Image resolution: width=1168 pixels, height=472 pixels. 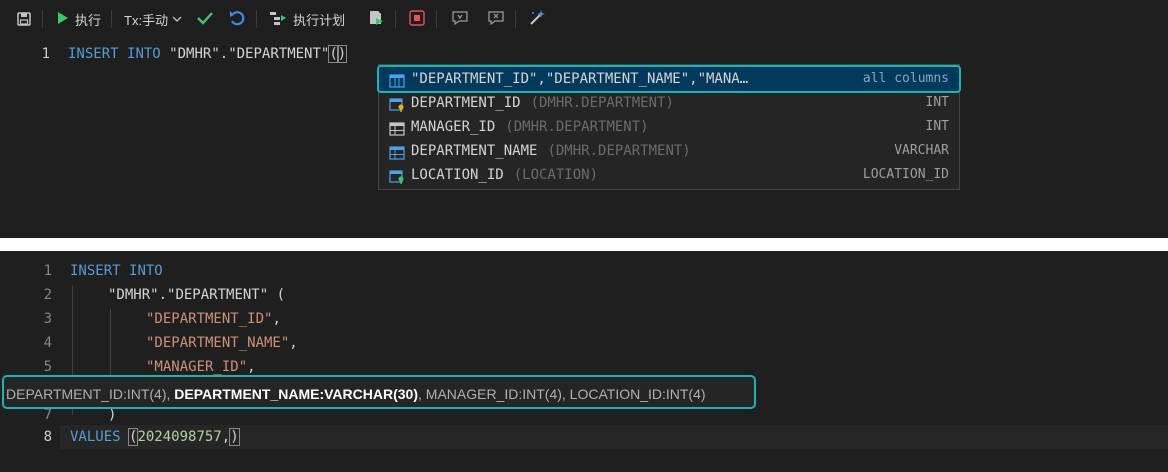 I want to click on script-run-icon, so click(x=376, y=19).